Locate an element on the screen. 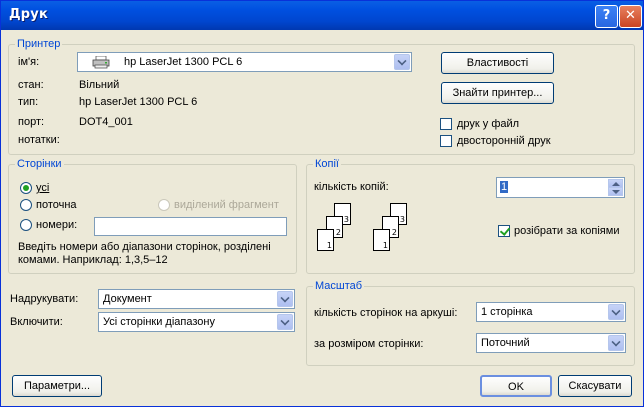 This screenshot has width=644, height=407. printer-type-label: тип: is located at coordinates (28, 102).